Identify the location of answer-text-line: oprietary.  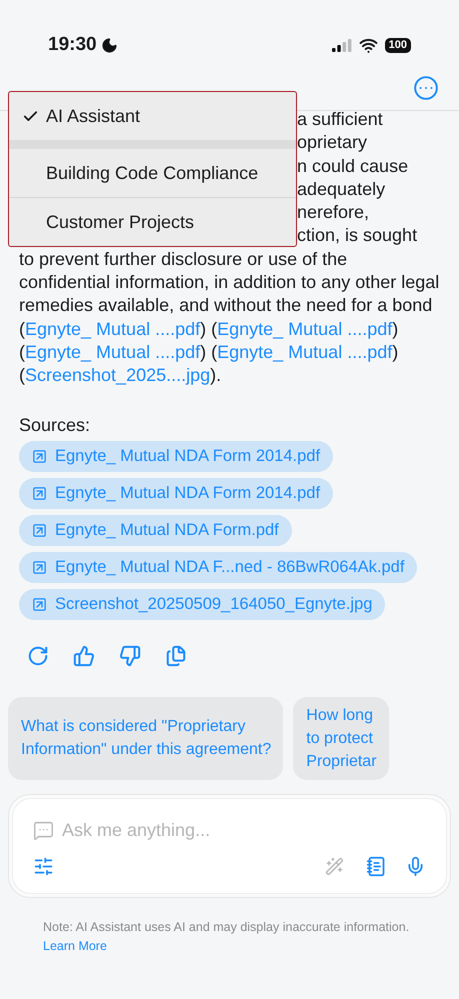
(332, 142).